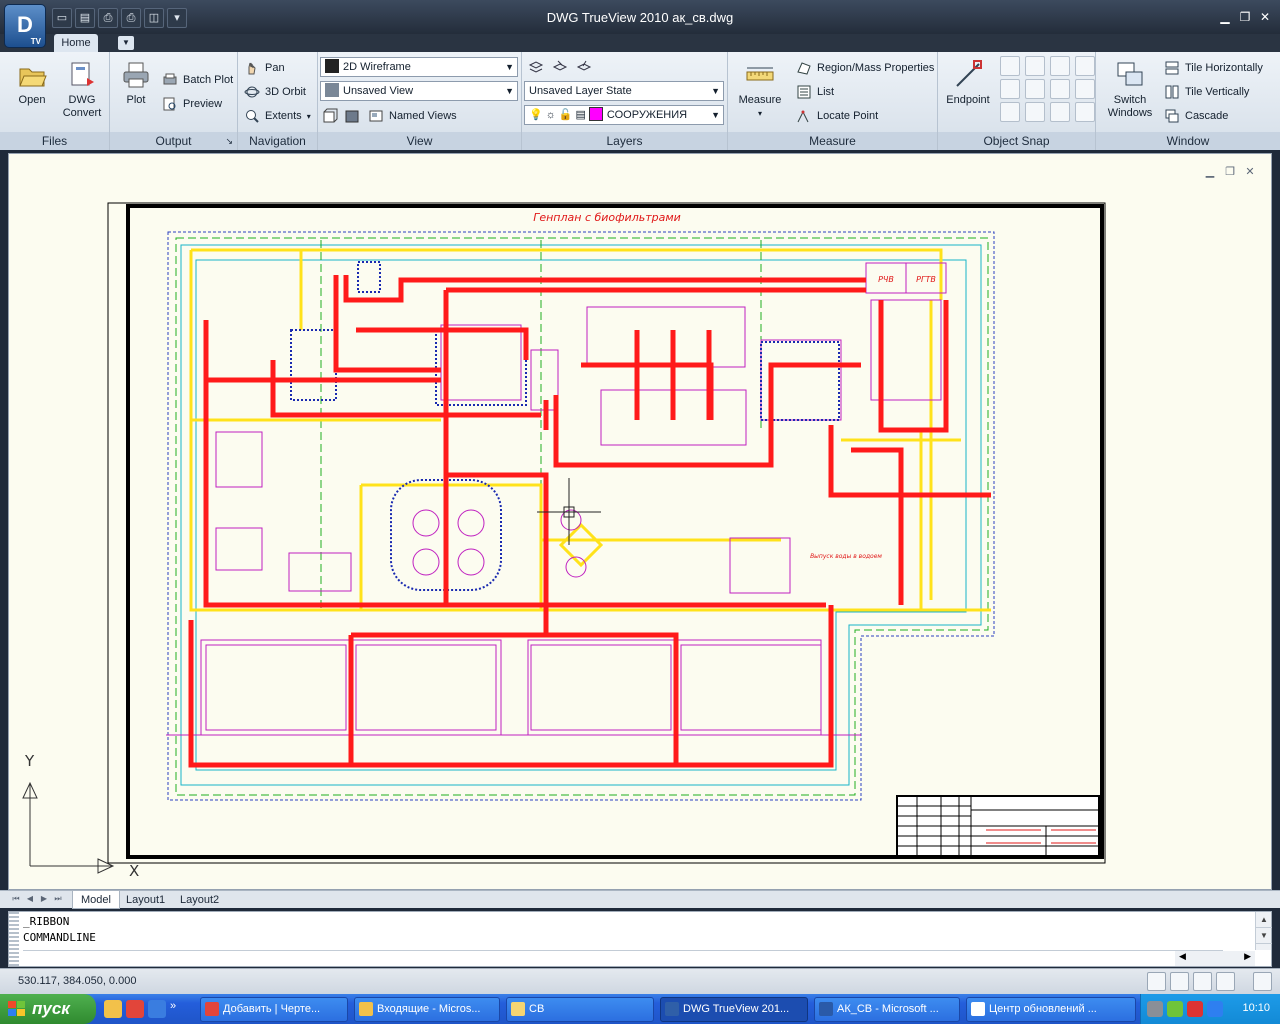 The height and width of the screenshot is (1024, 1280). What do you see at coordinates (1225, 17) in the screenshot?
I see `minimize-button: ▁` at bounding box center [1225, 17].